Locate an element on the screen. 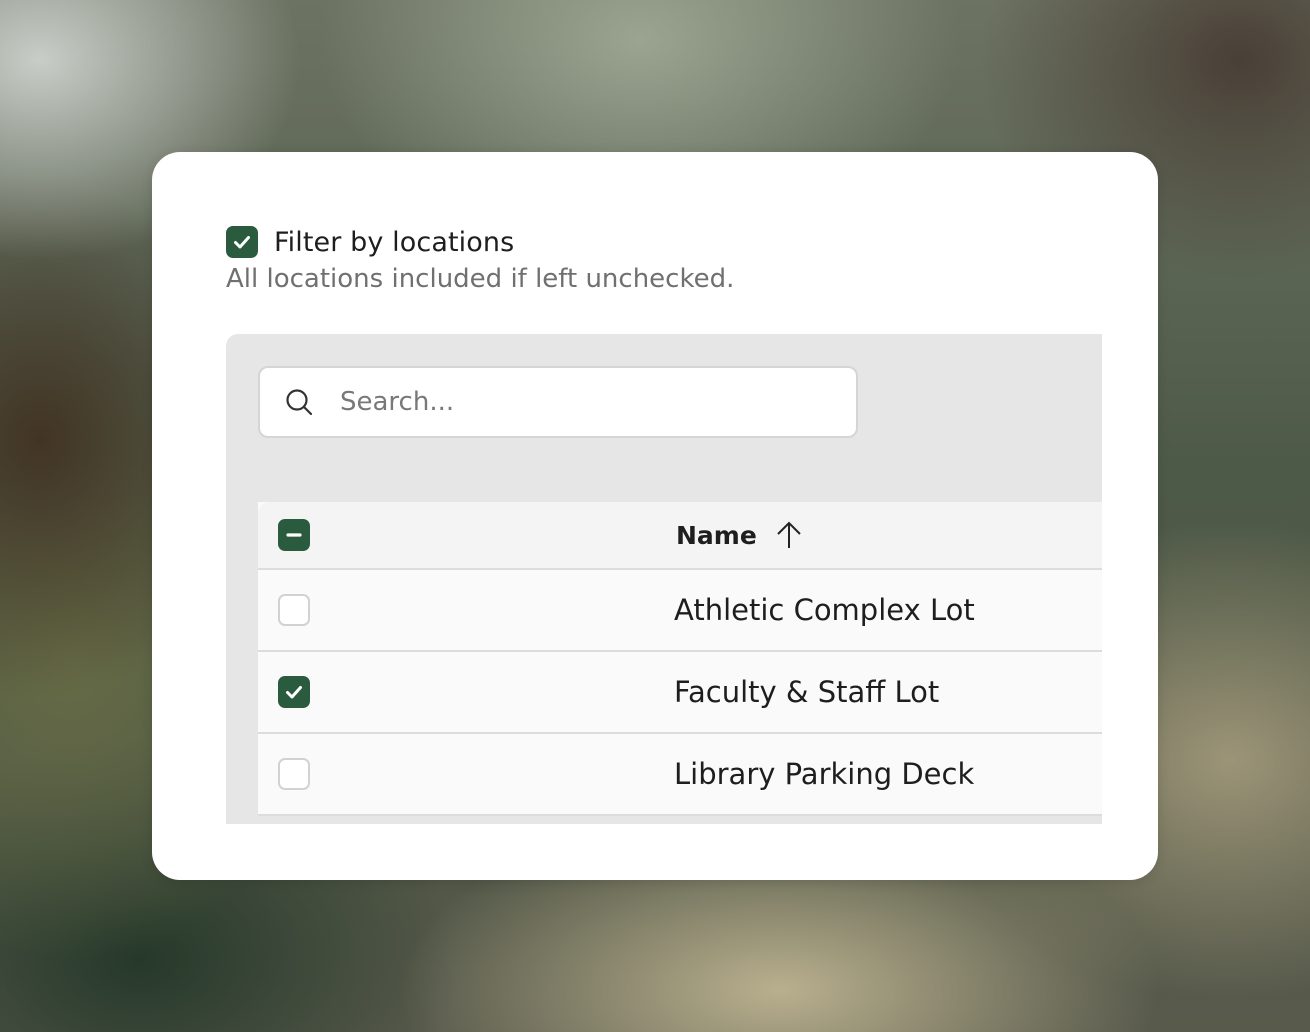 This screenshot has width=1310, height=1032. search-box is located at coordinates (558, 402).